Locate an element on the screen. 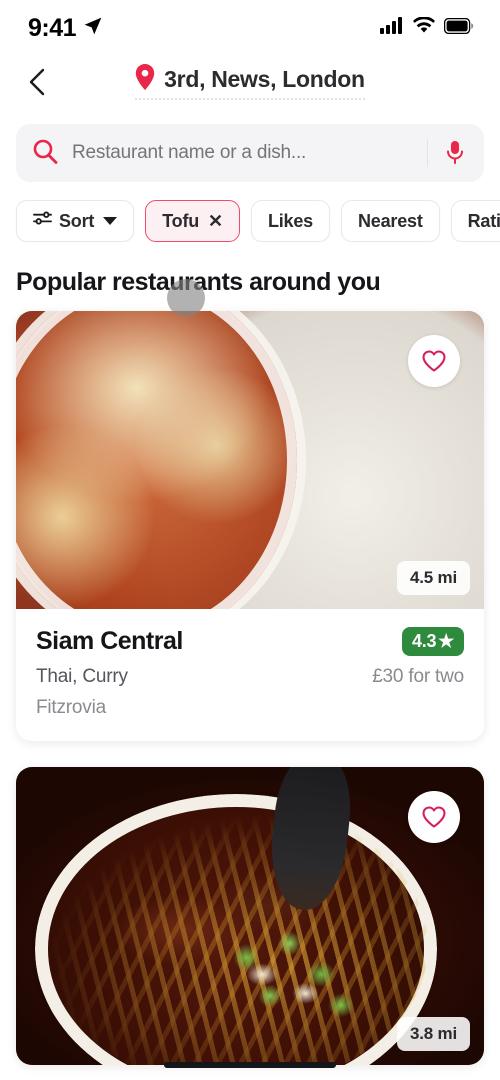 The image size is (500, 1080). filter-chip-likes-label: Likes is located at coordinates (290, 220).